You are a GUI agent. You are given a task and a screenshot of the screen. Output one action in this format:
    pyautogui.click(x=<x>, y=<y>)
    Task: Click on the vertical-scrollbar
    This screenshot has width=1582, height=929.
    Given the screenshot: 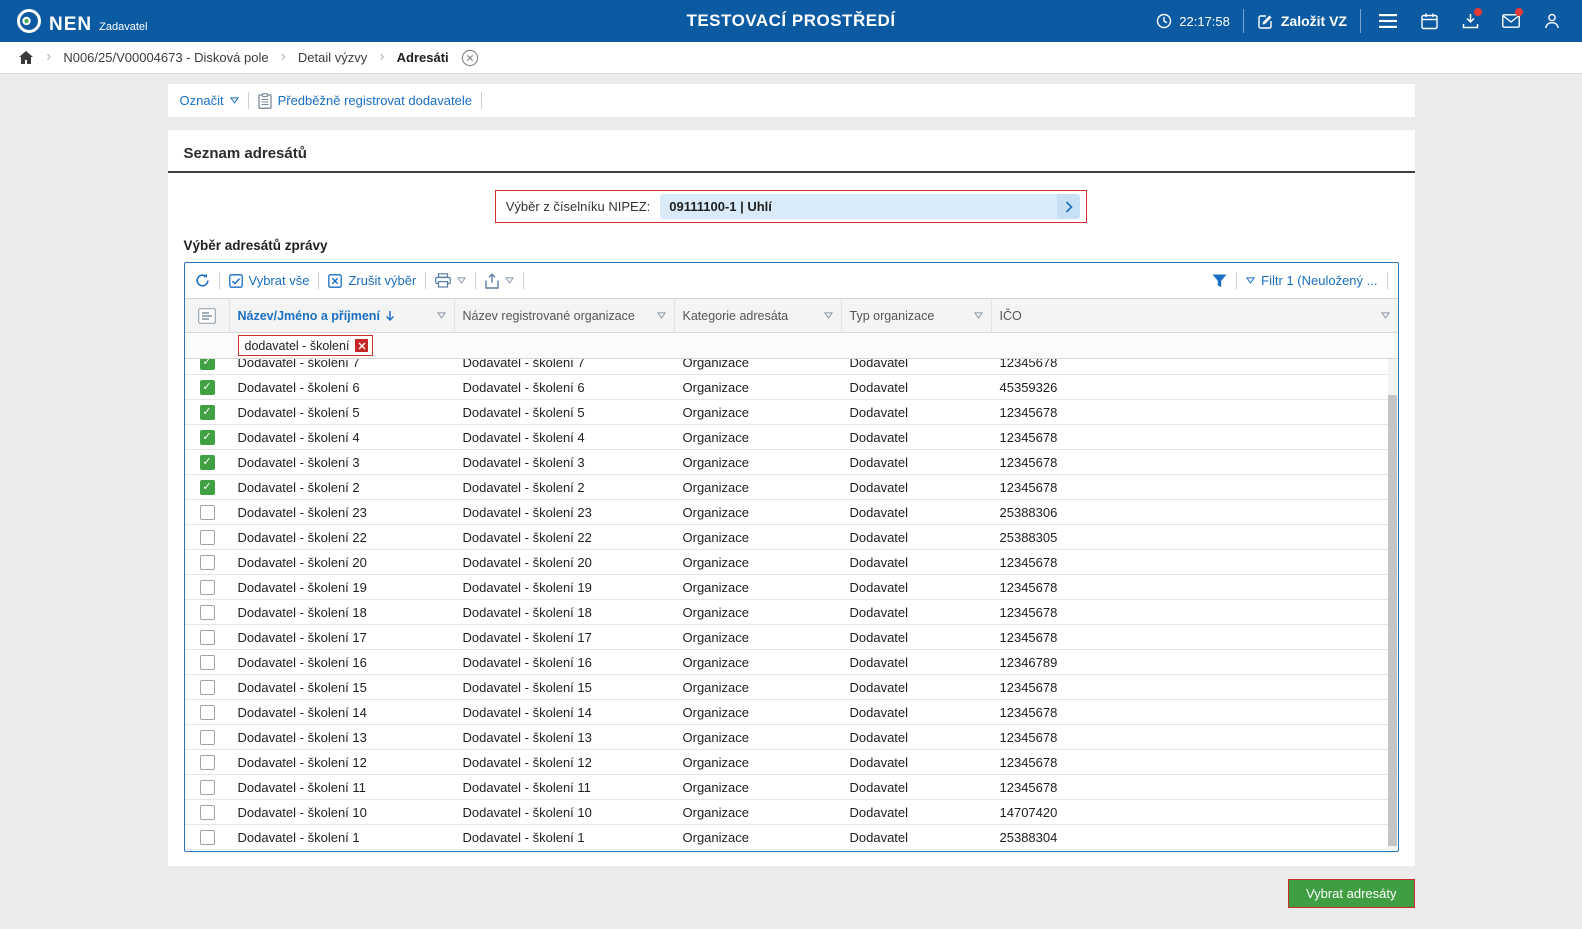 What is the action you would take?
    pyautogui.click(x=1392, y=604)
    